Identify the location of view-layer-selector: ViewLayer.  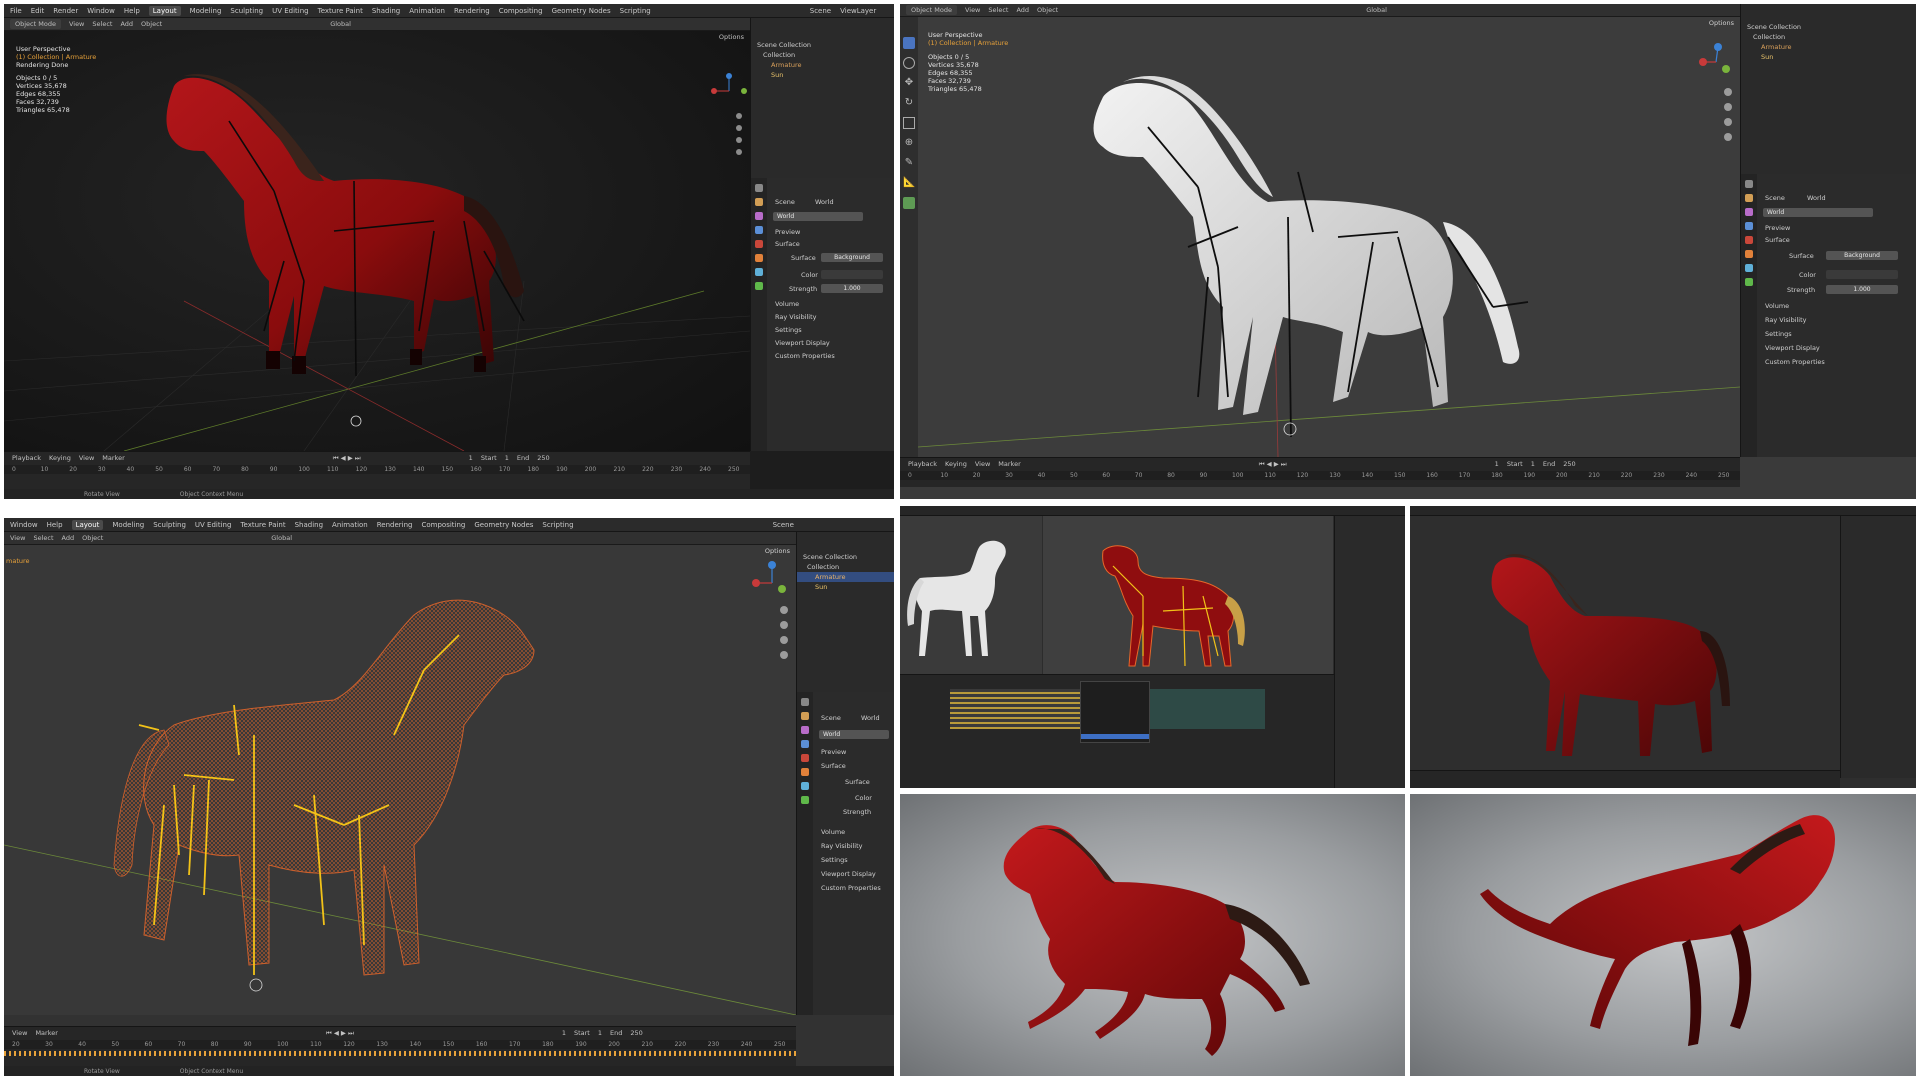
(858, 11).